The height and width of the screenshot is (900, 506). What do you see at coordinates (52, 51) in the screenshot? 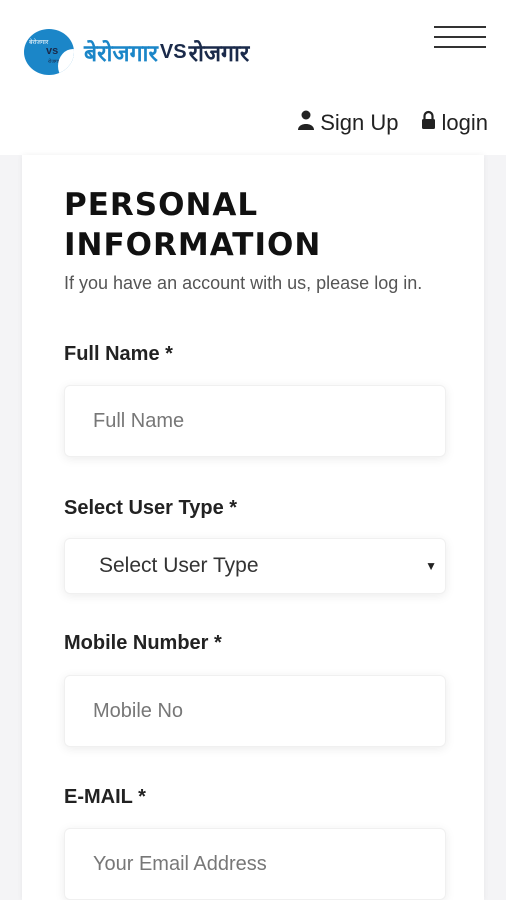
I see `logo-emblem-vs-text: vs` at bounding box center [52, 51].